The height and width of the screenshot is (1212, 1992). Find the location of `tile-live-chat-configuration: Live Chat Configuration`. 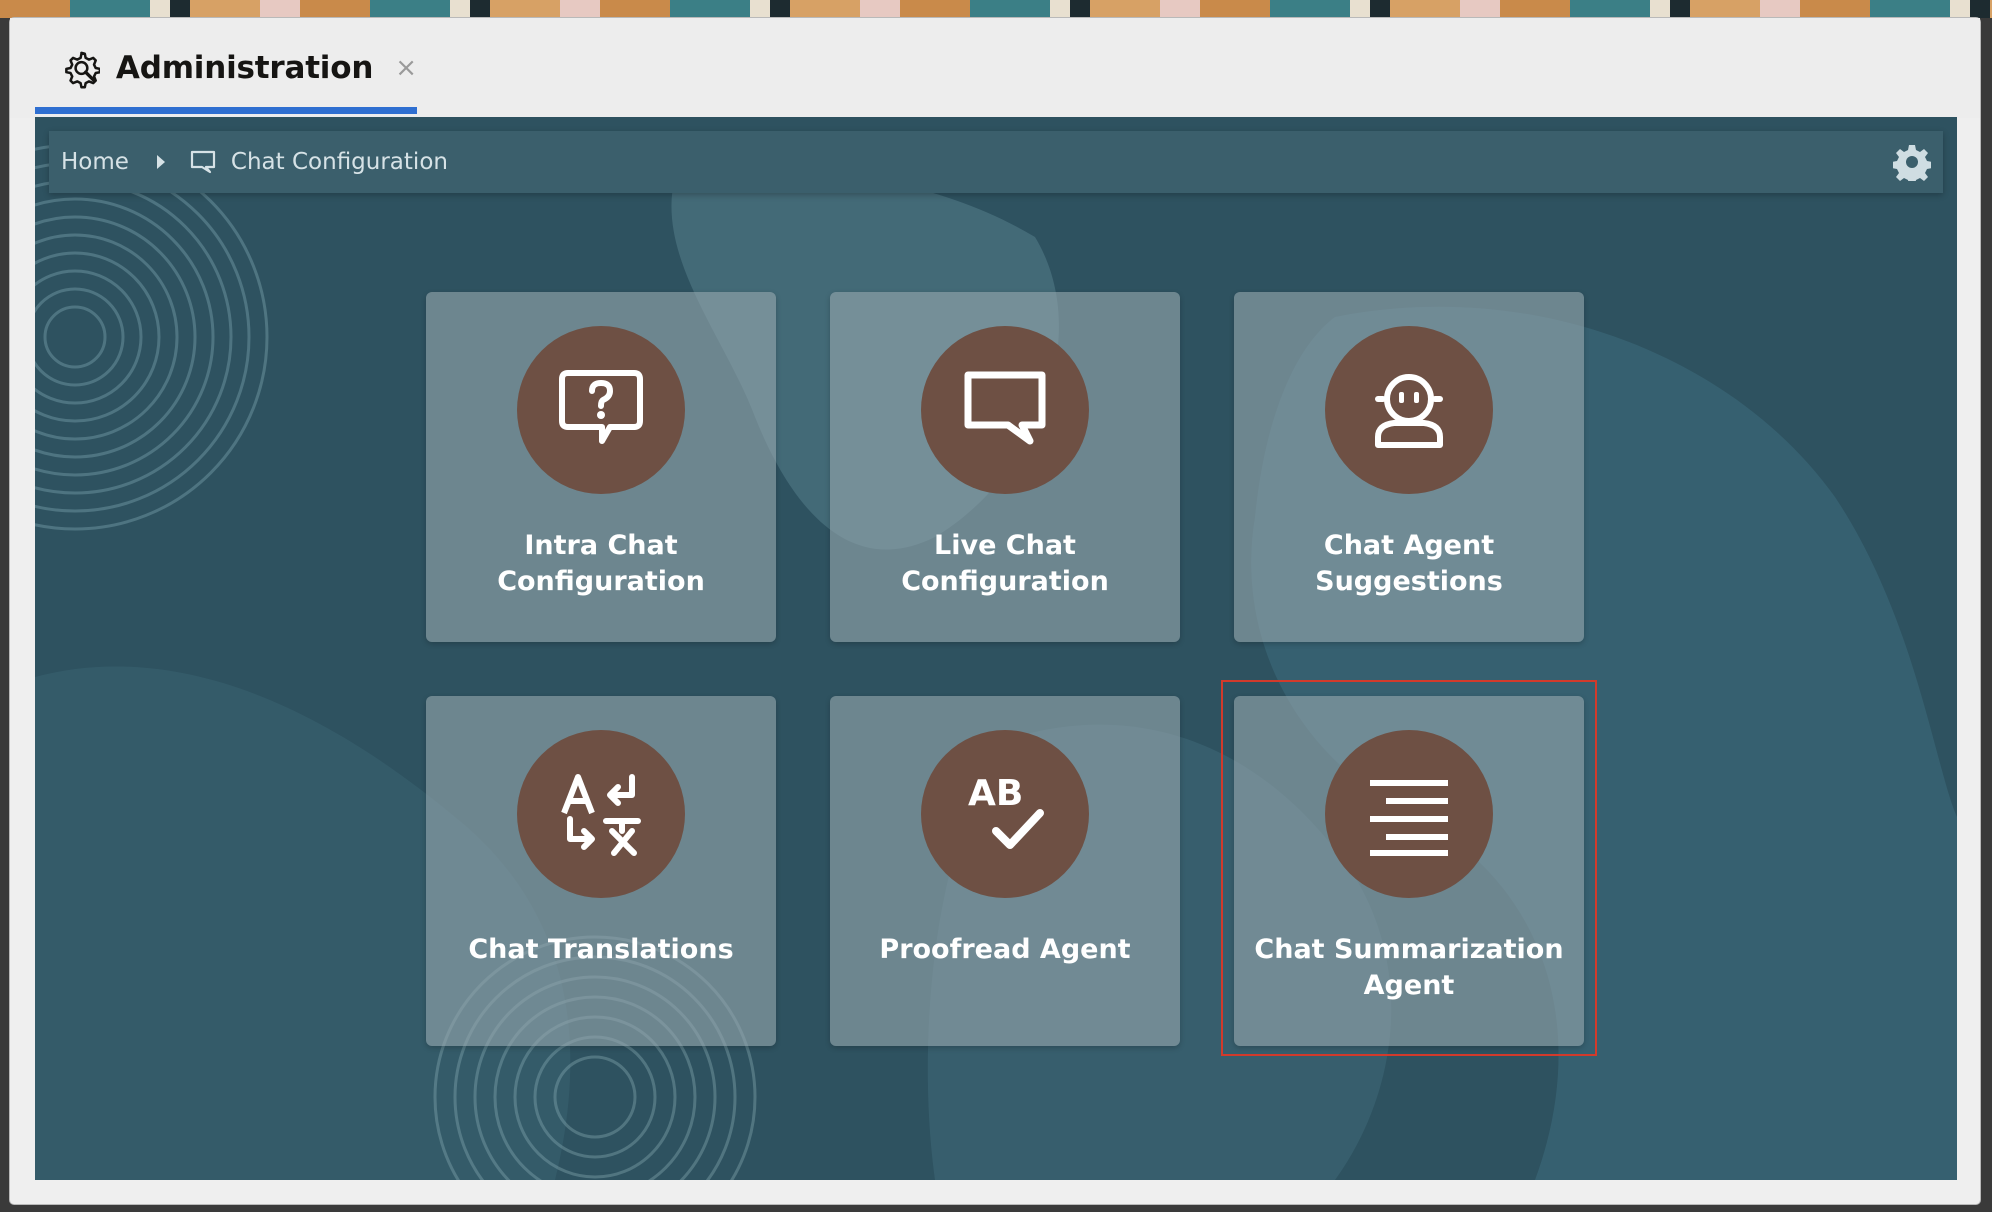

tile-live-chat-configuration: Live Chat Configuration is located at coordinates (1005, 467).